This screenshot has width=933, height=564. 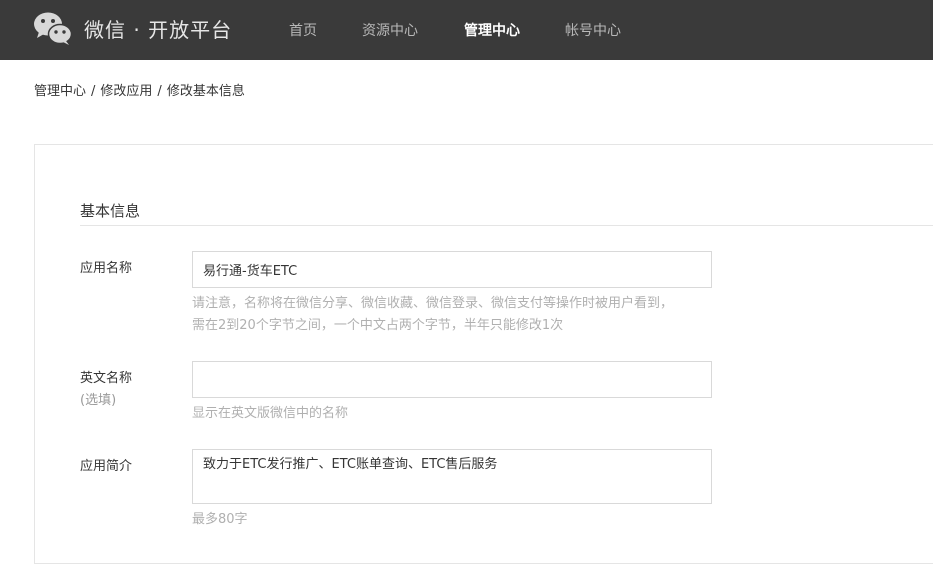 I want to click on app-name-input, so click(x=452, y=269).